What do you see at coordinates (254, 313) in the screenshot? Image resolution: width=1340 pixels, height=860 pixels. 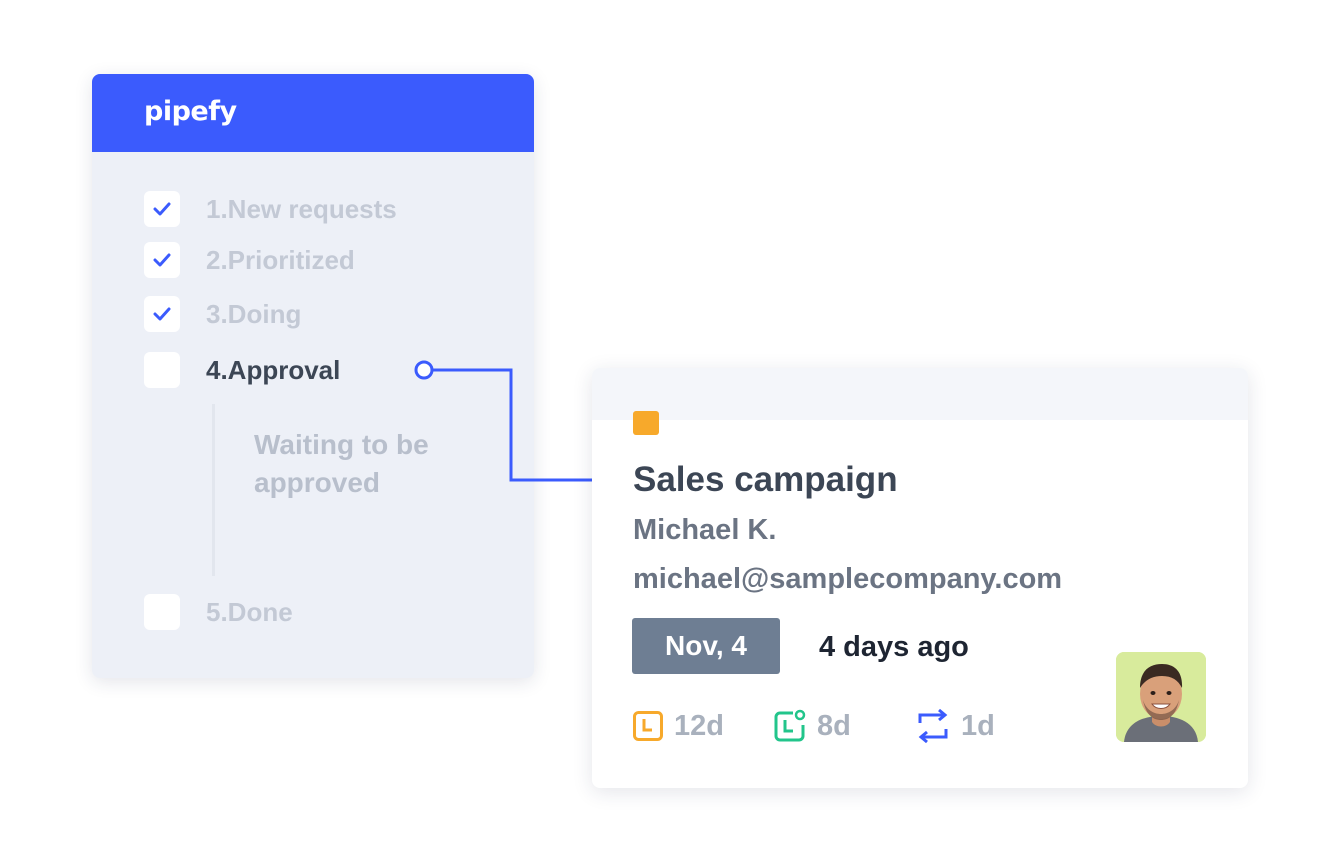 I see `phase-label: 3.Doing` at bounding box center [254, 313].